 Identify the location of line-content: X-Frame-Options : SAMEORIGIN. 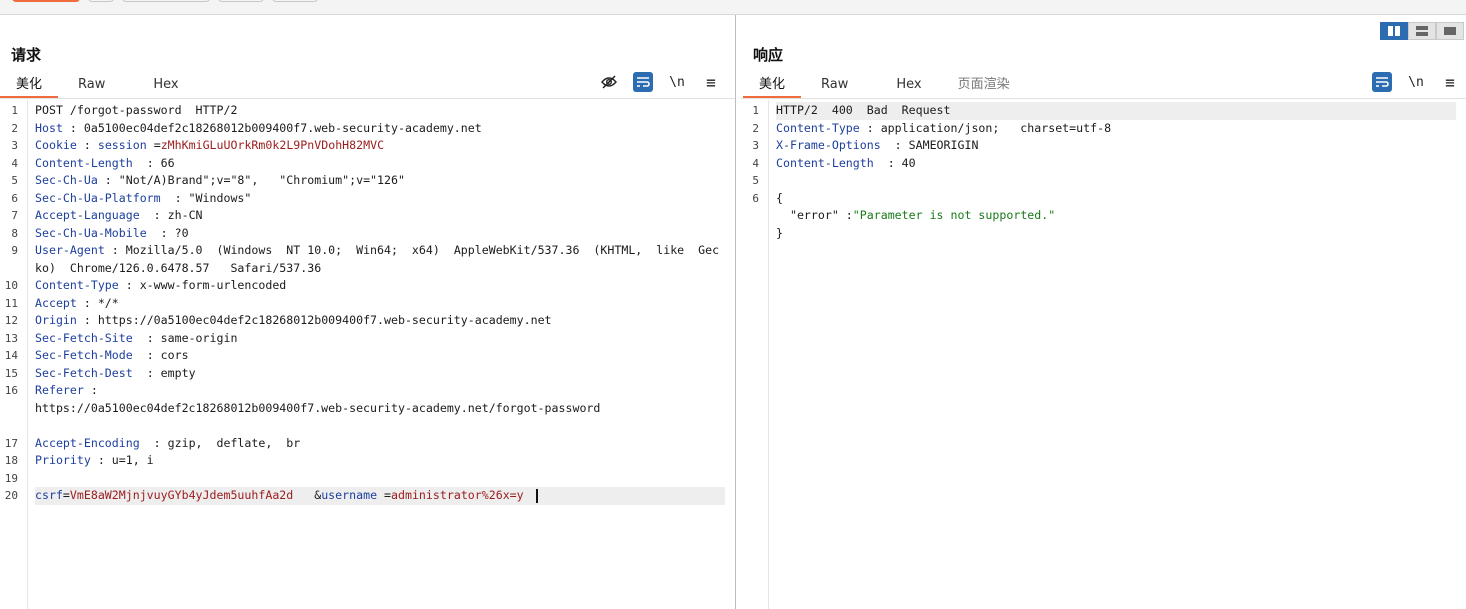
(1116, 146).